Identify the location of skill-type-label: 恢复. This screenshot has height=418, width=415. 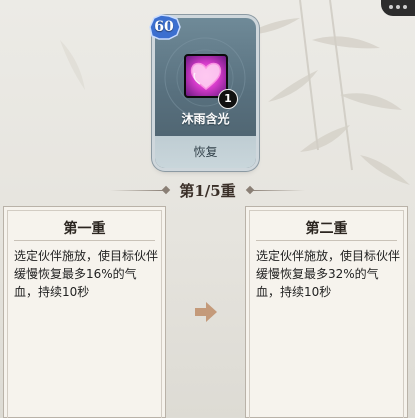
(205, 152).